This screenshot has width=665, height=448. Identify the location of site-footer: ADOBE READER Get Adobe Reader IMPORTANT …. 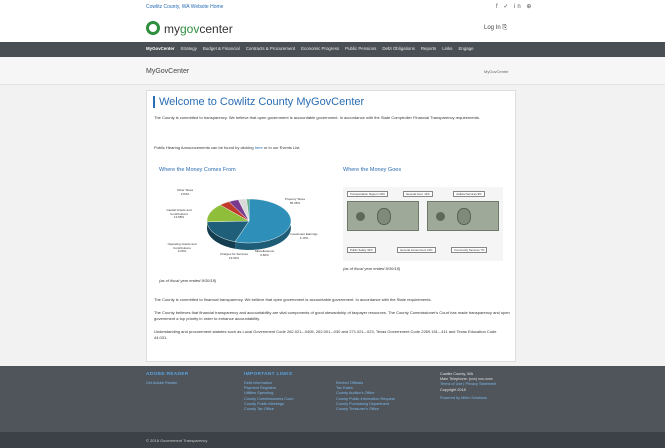
(332, 399).